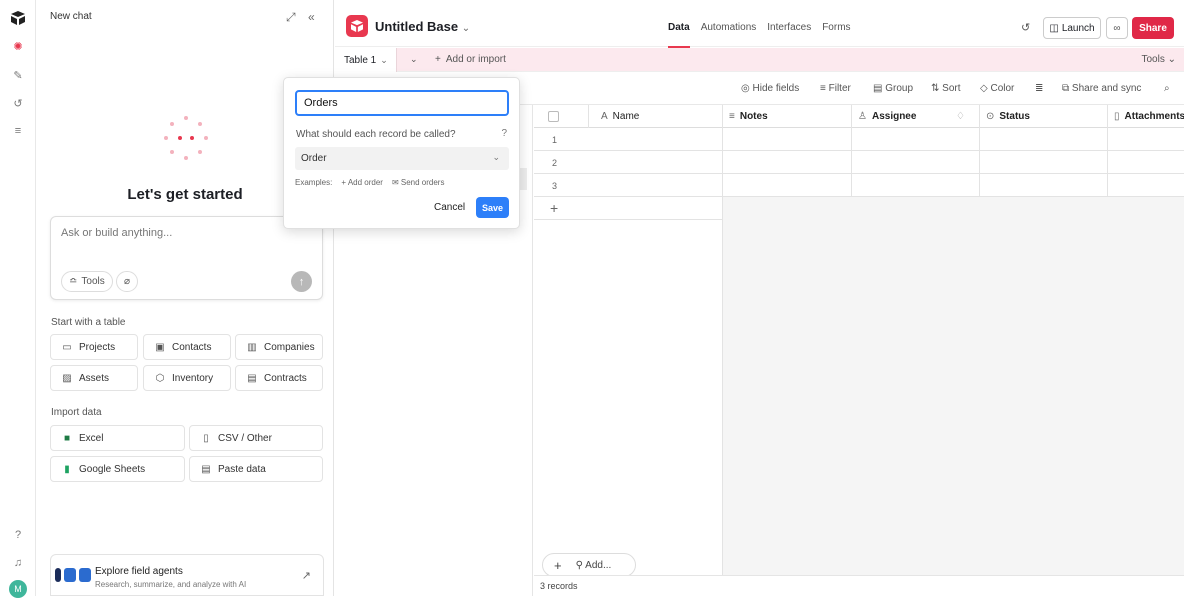  What do you see at coordinates (656, 116) in the screenshot?
I see `column-header-name: A Name` at bounding box center [656, 116].